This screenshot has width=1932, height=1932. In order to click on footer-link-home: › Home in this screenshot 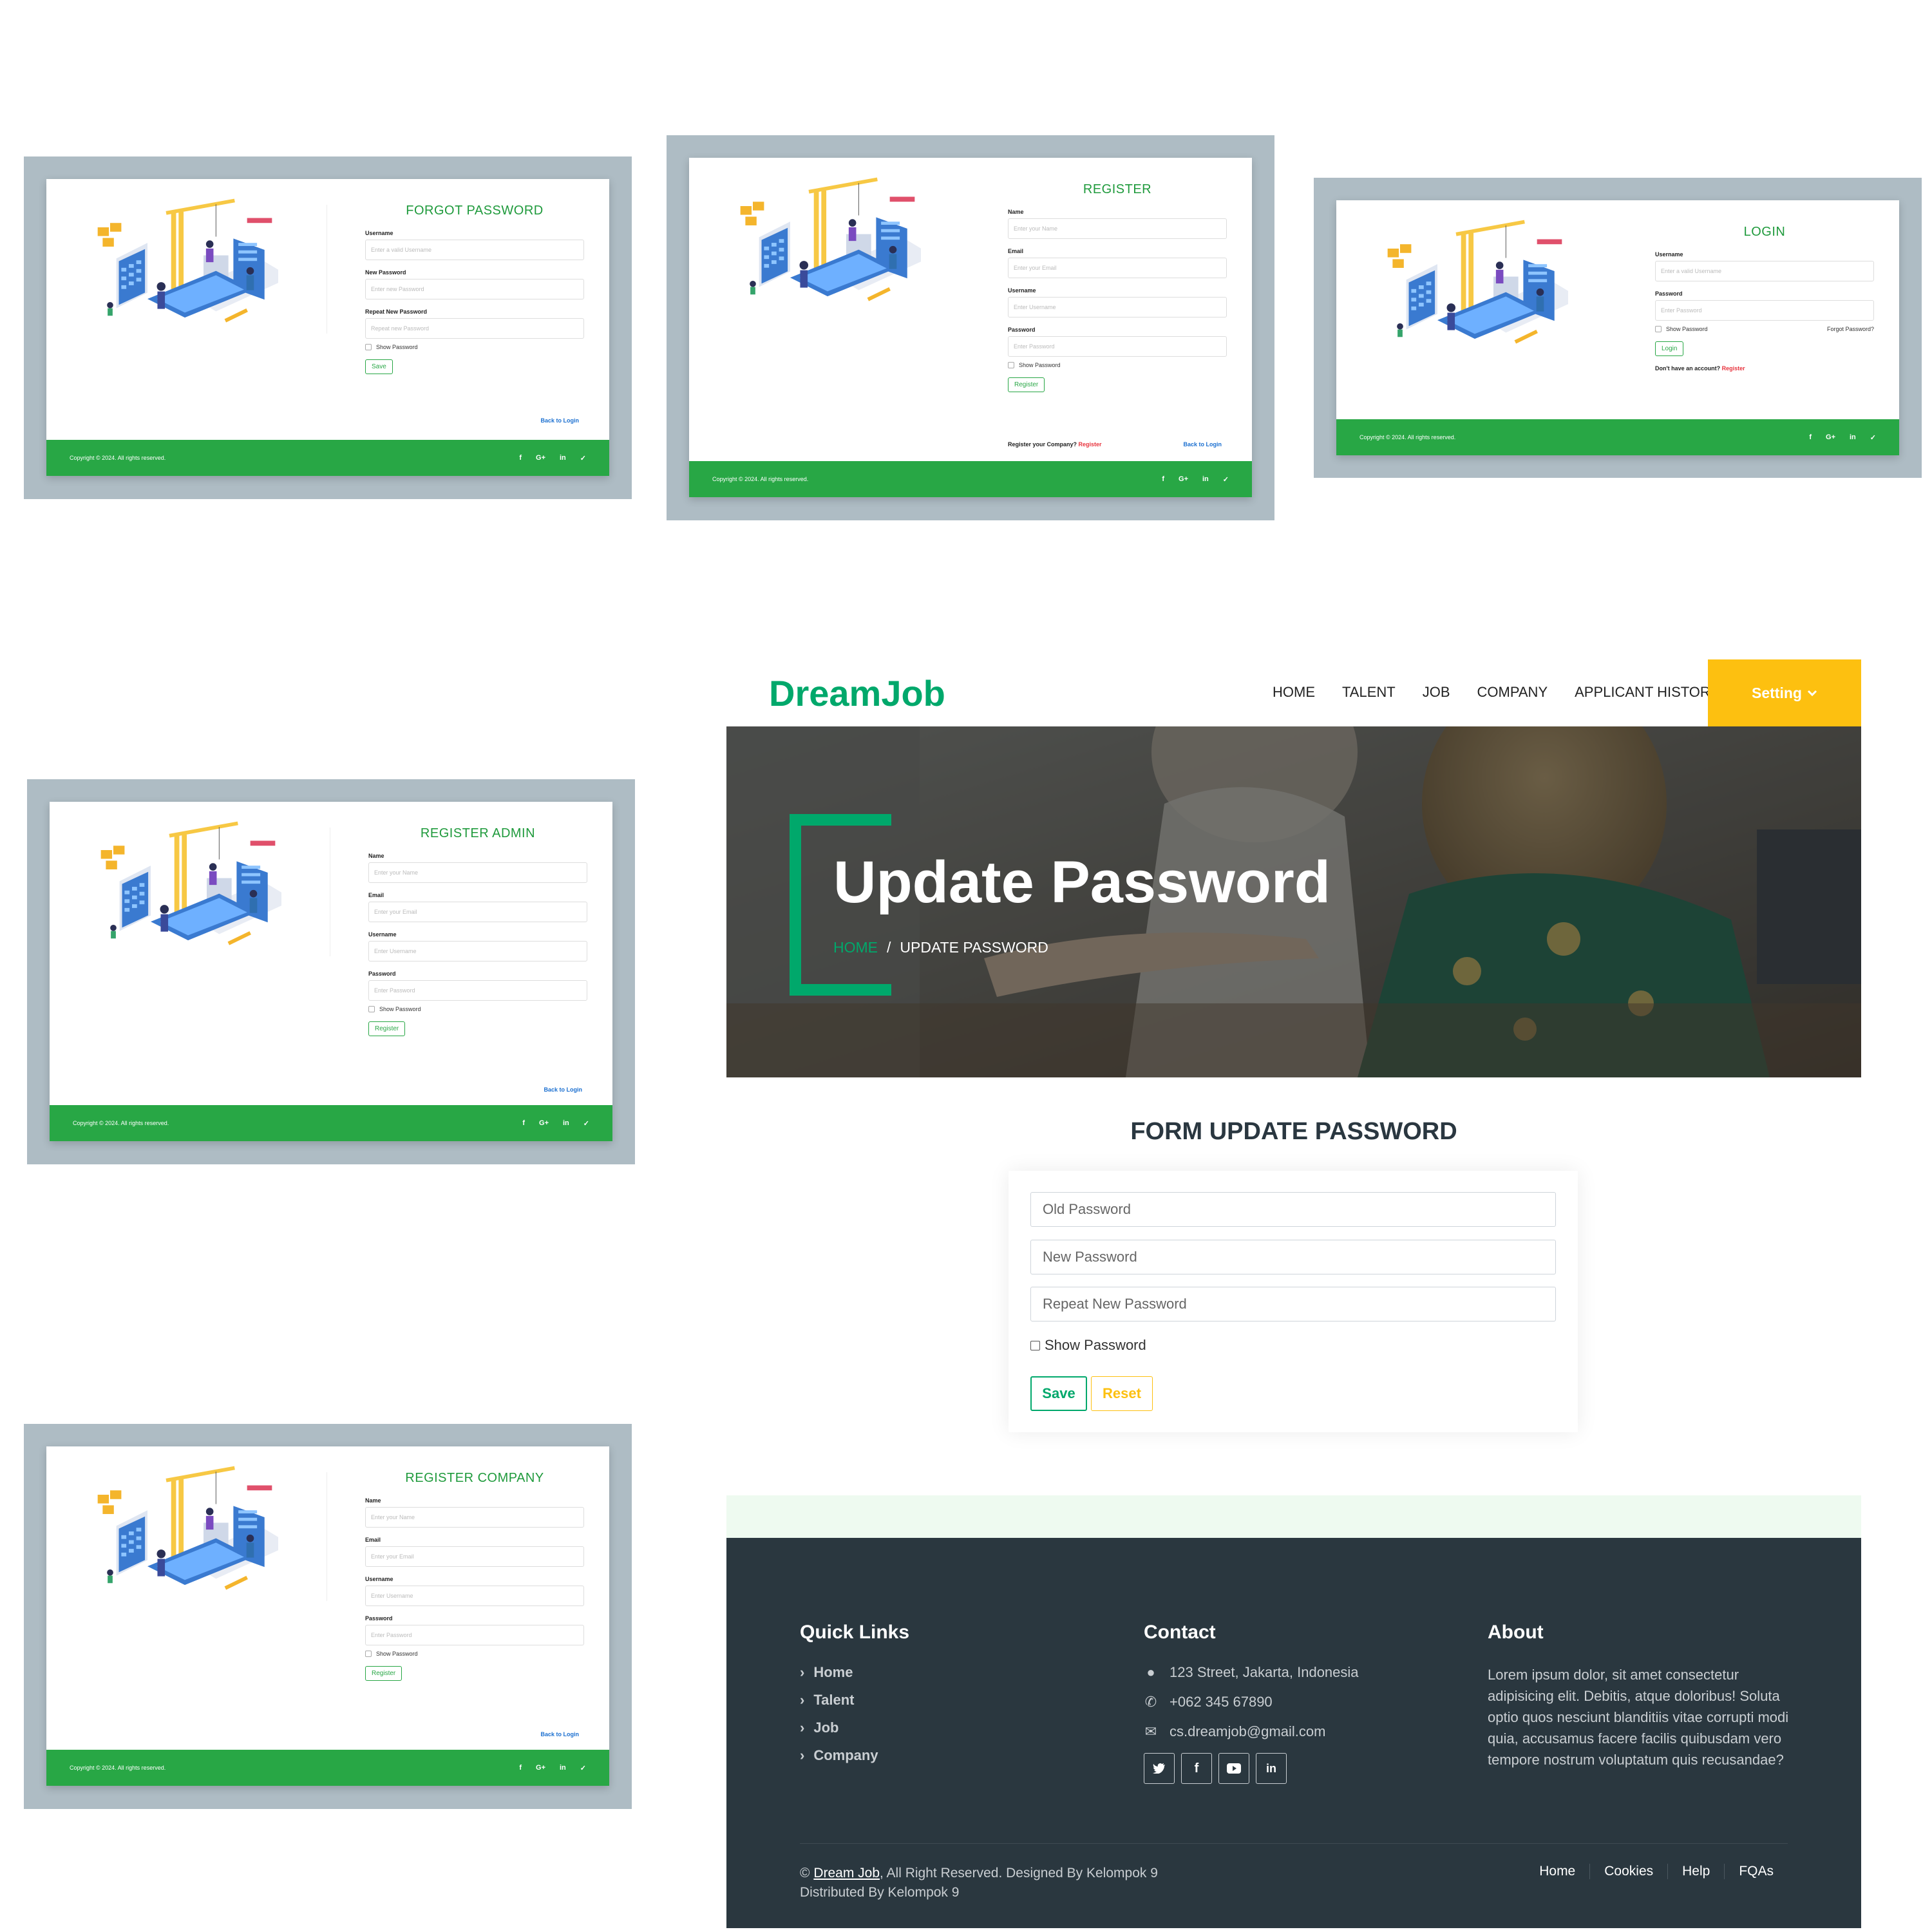, I will do `click(854, 1673)`.